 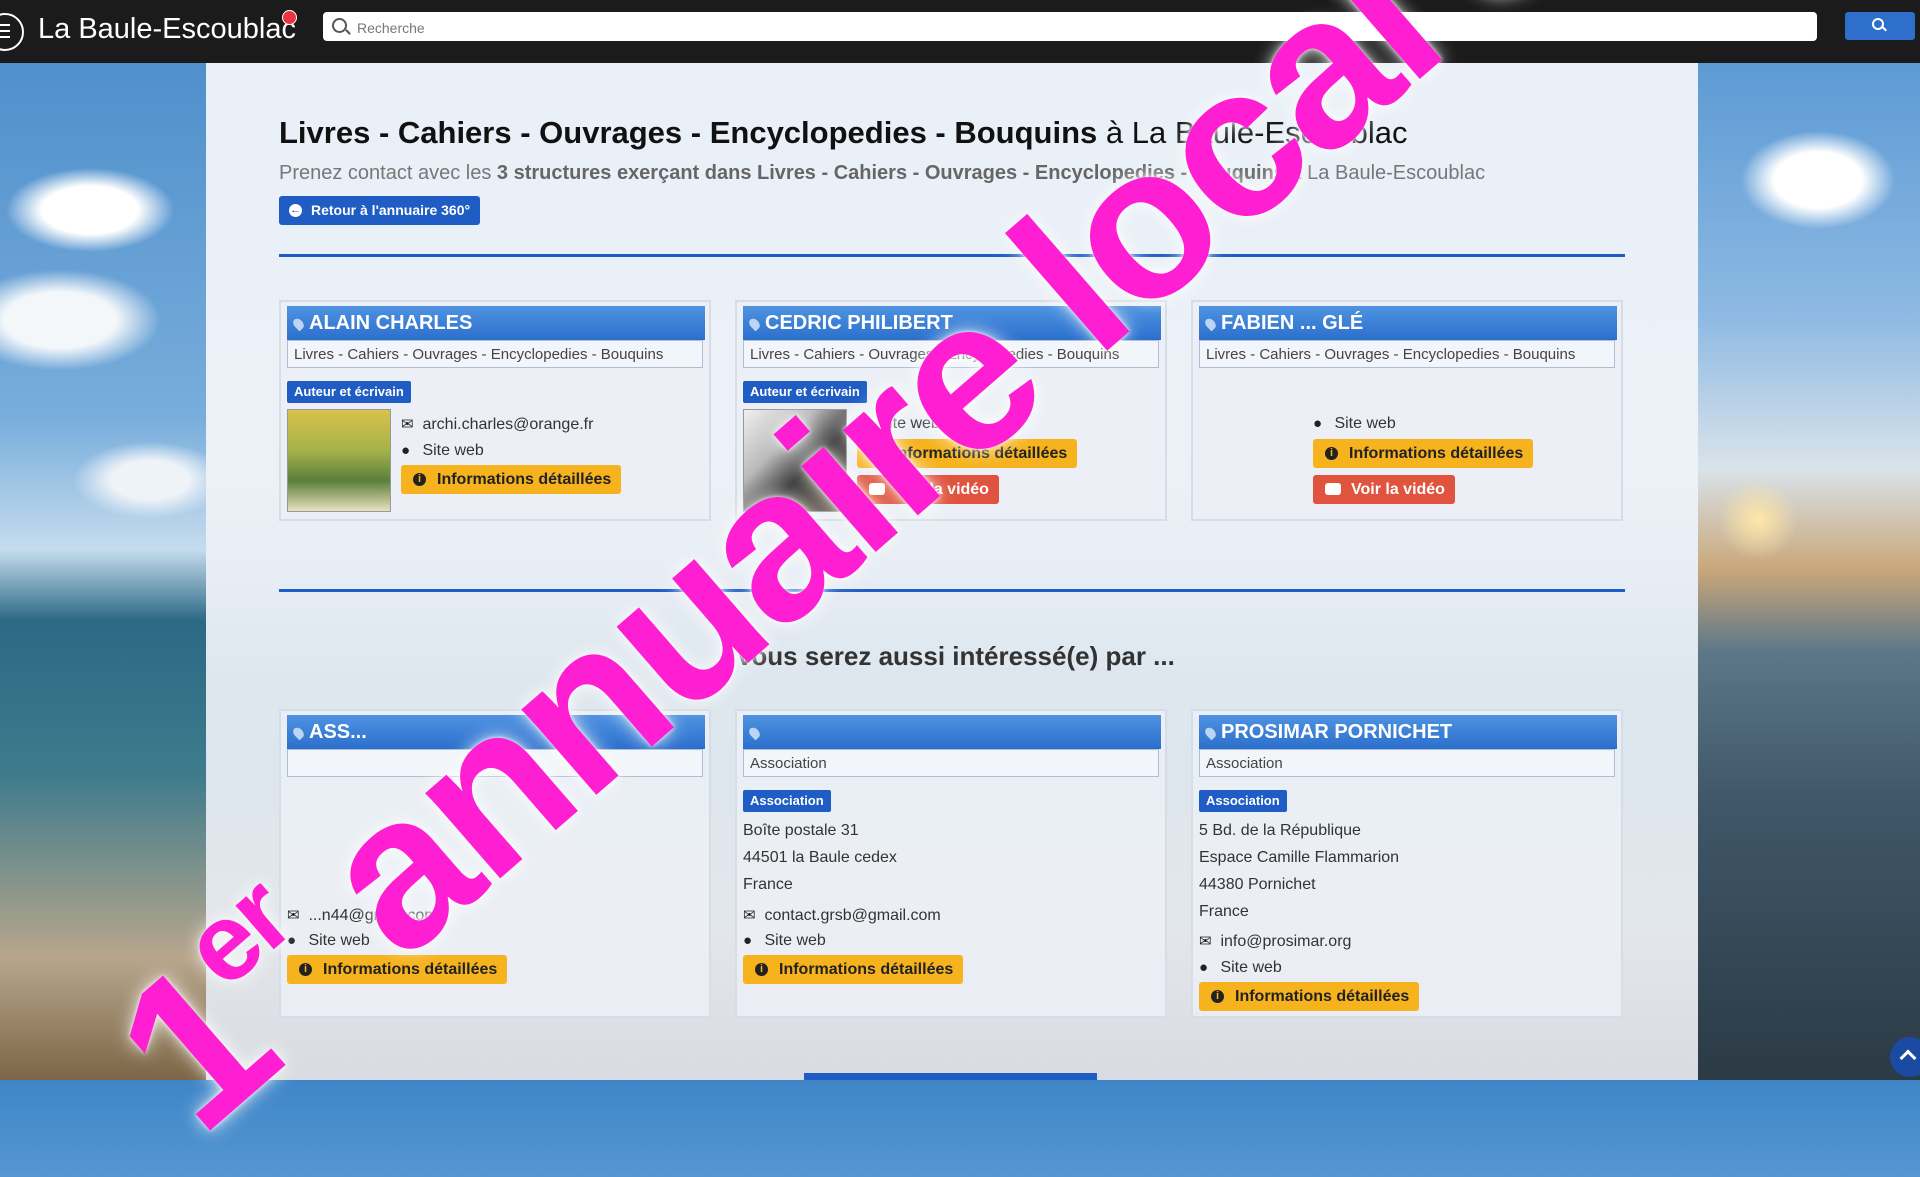 I want to click on email-line: ✉ archi.charles@orange.fr, so click(x=497, y=424).